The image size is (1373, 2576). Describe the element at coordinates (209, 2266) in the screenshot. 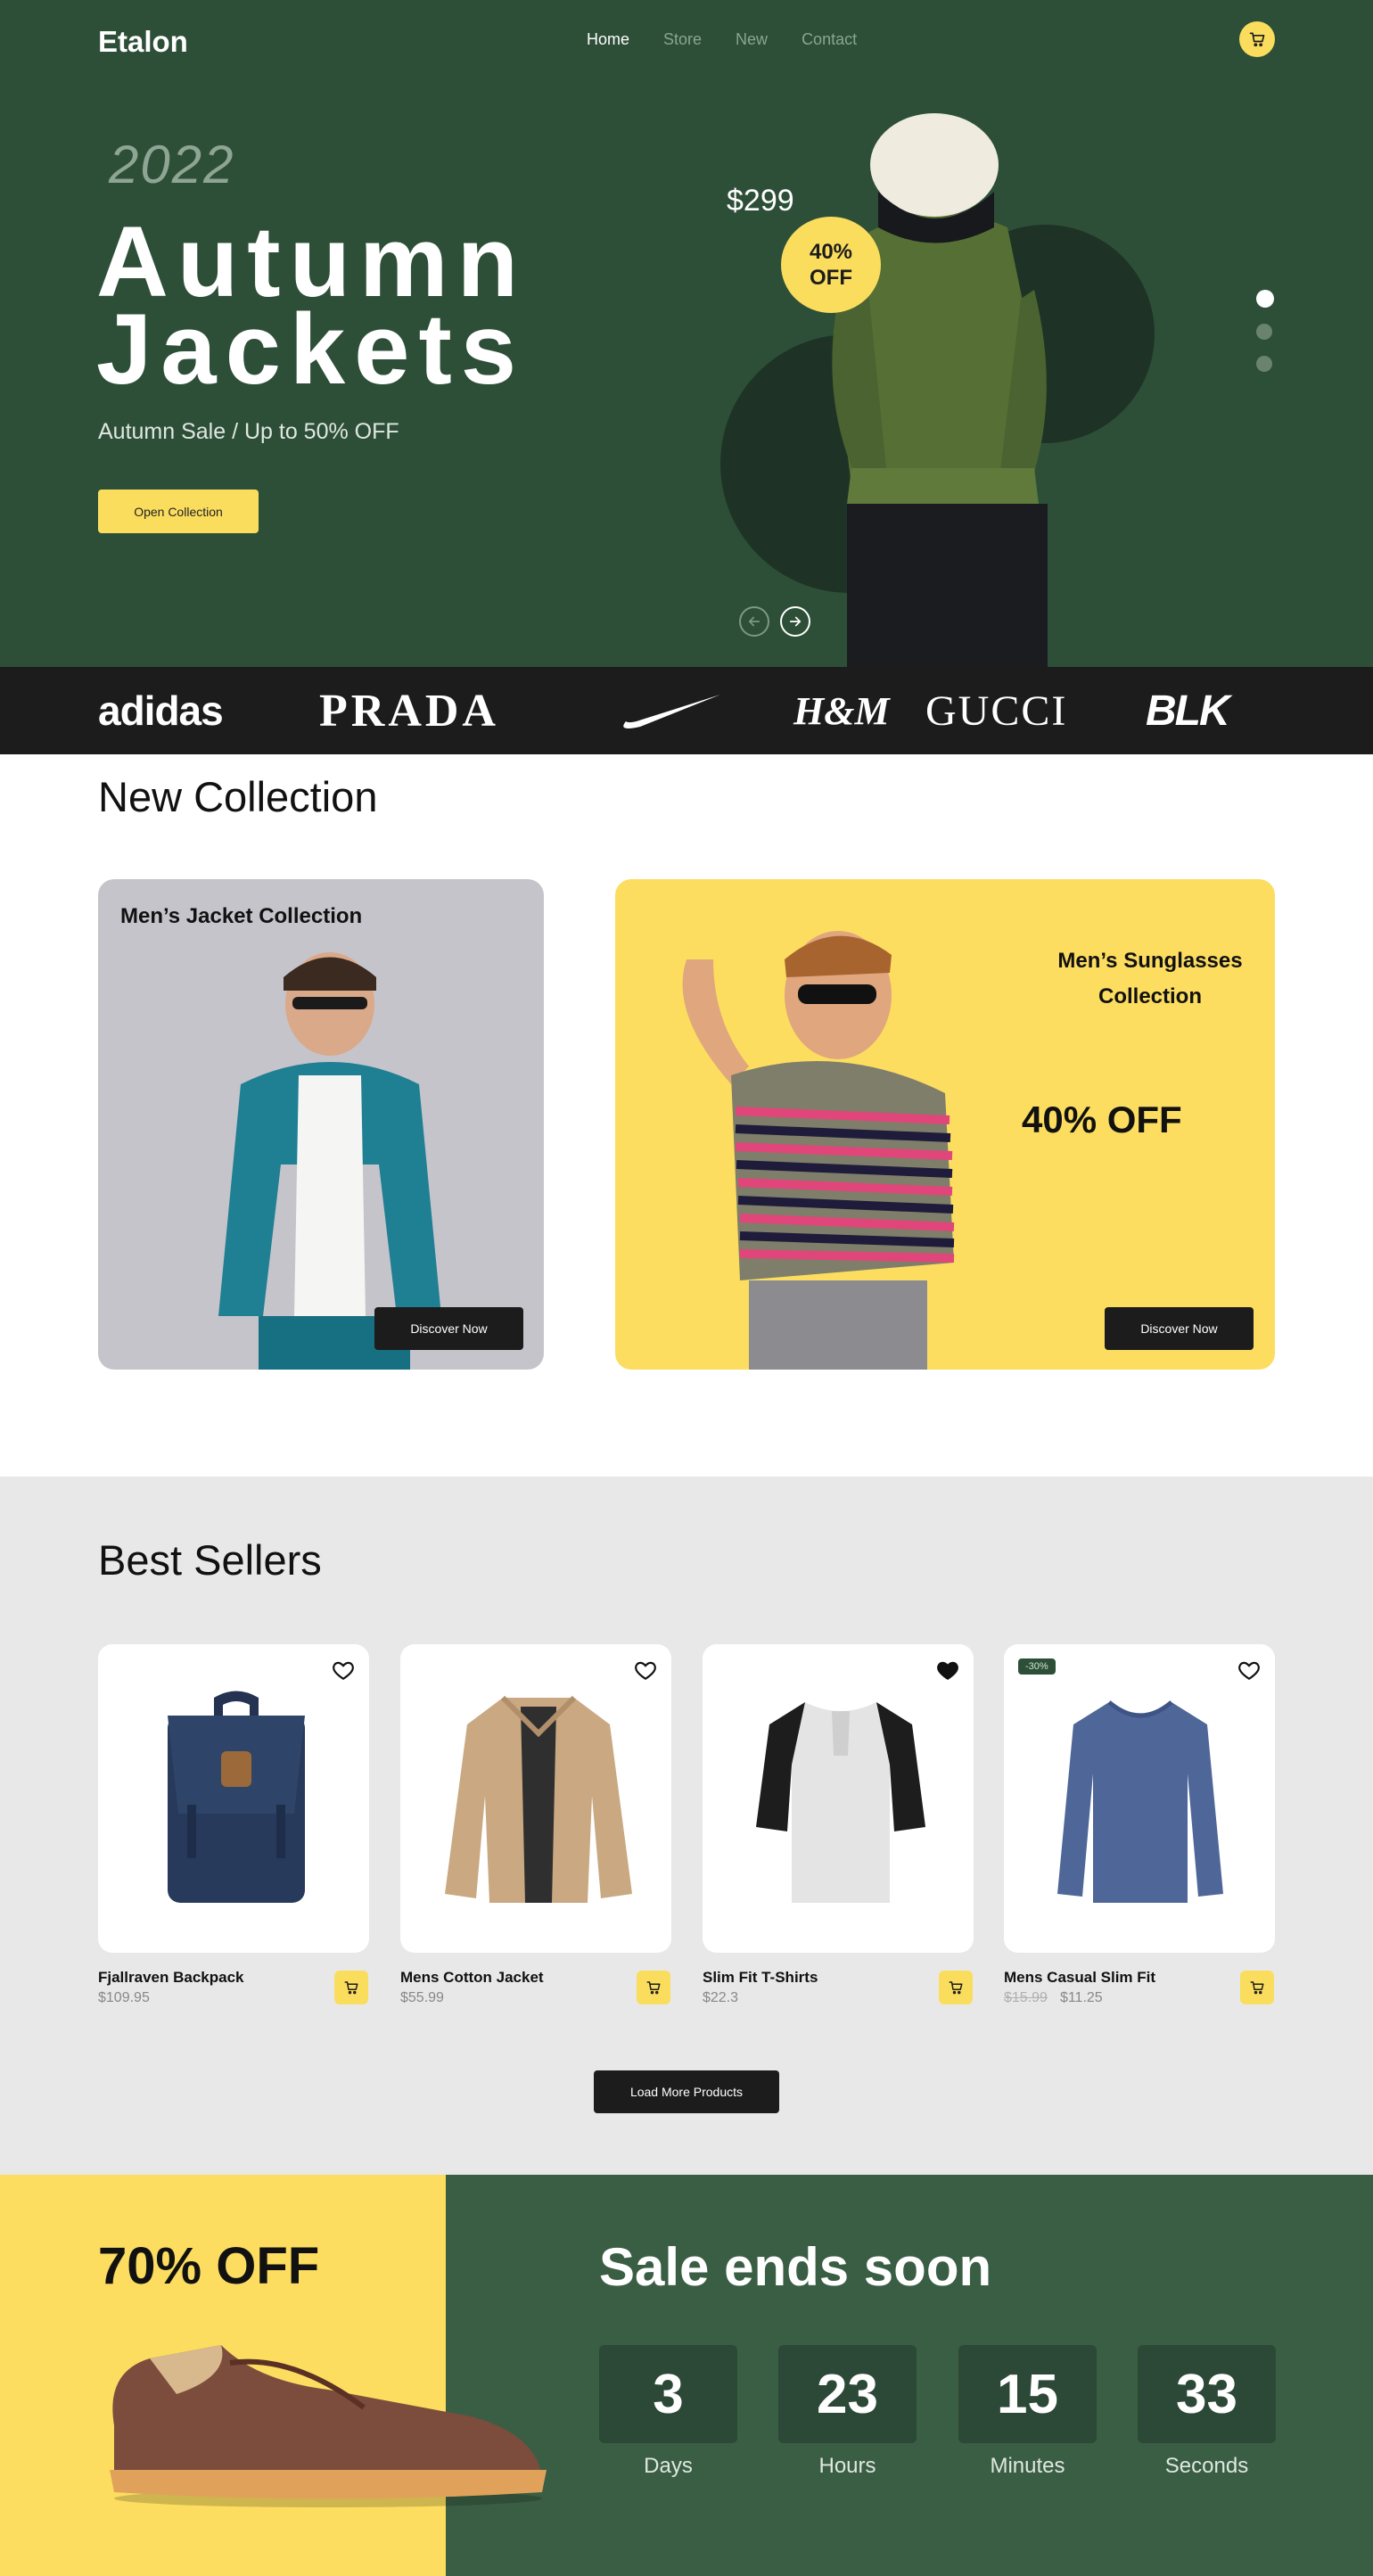

I see `sale-discount: 70% OFF` at that location.